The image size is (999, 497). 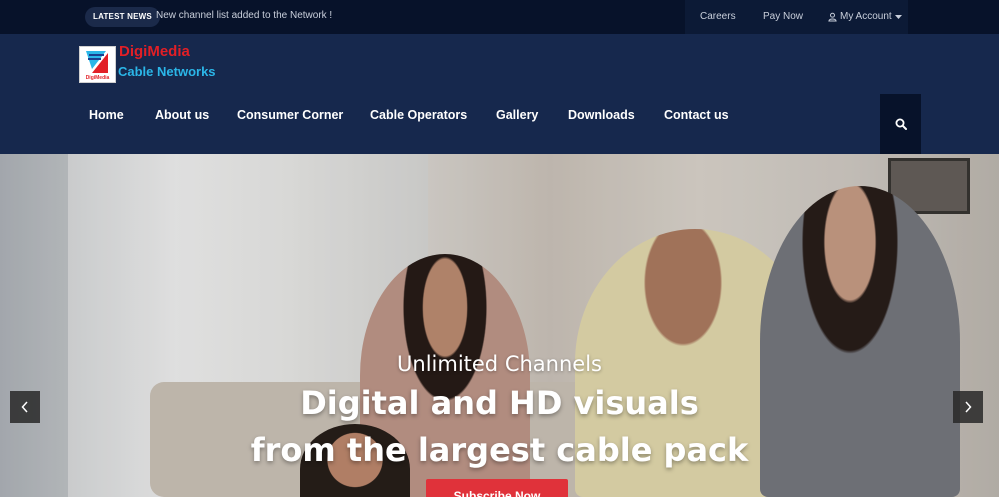 What do you see at coordinates (244, 16) in the screenshot?
I see `news-ticker: New channel list added to the Network !` at bounding box center [244, 16].